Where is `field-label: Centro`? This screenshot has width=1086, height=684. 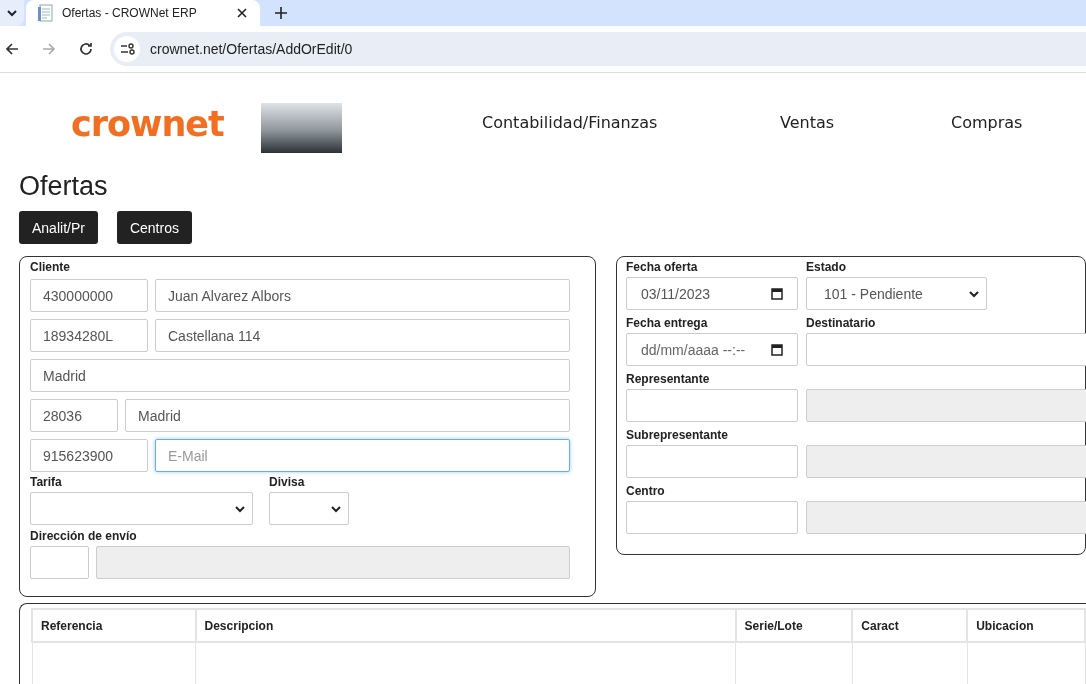
field-label: Centro is located at coordinates (645, 491).